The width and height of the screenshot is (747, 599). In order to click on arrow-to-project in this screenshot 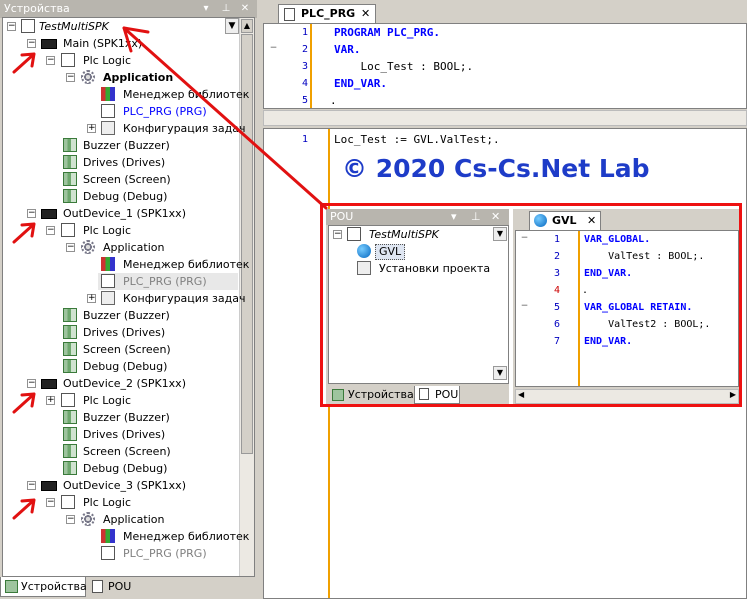, I will do `click(225, 118)`.